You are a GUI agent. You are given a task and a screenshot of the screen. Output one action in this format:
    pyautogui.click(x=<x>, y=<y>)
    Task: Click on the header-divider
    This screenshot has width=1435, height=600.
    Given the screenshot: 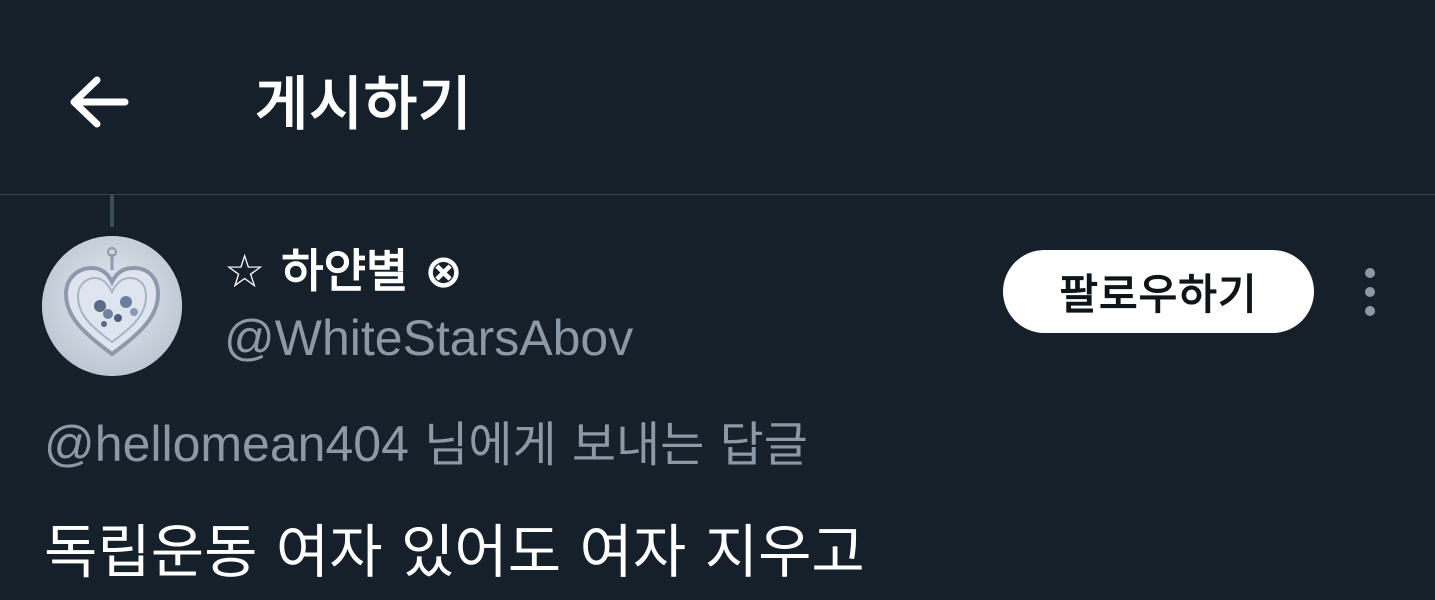 What is the action you would take?
    pyautogui.click(x=717, y=194)
    